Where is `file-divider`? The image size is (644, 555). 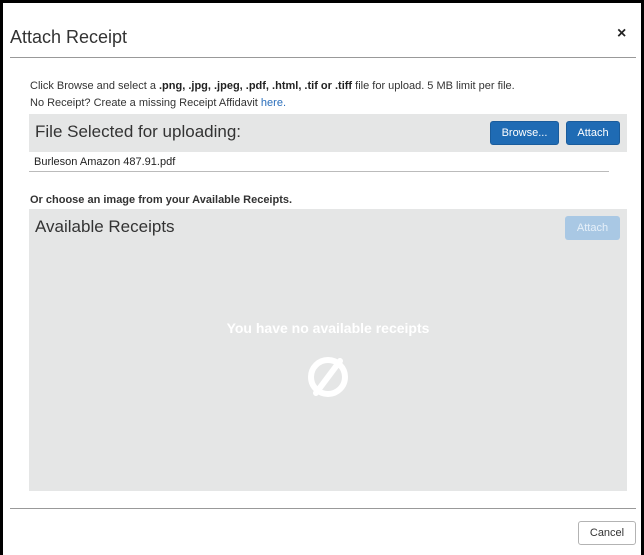 file-divider is located at coordinates (319, 171).